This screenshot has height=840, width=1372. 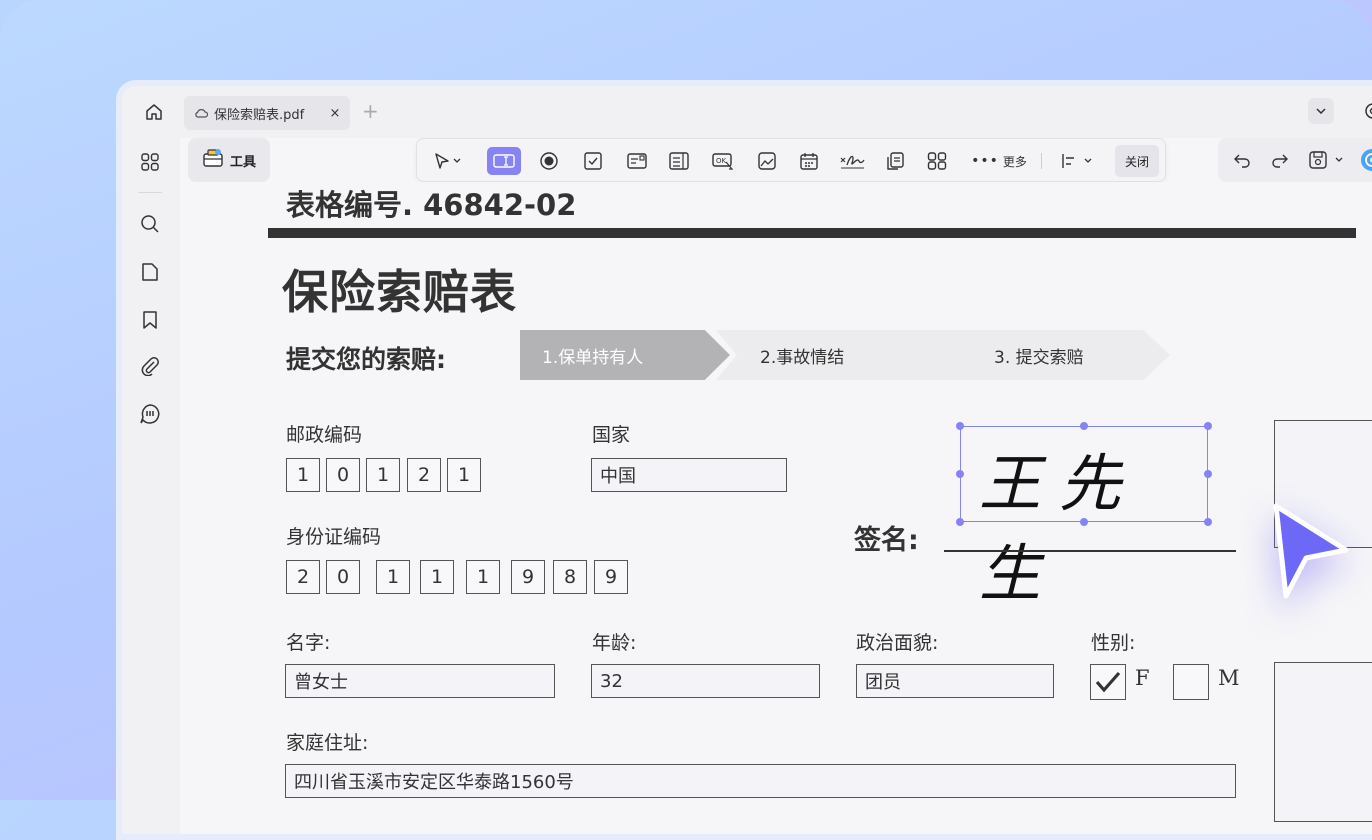 I want to click on cloud-icon, so click(x=201, y=113).